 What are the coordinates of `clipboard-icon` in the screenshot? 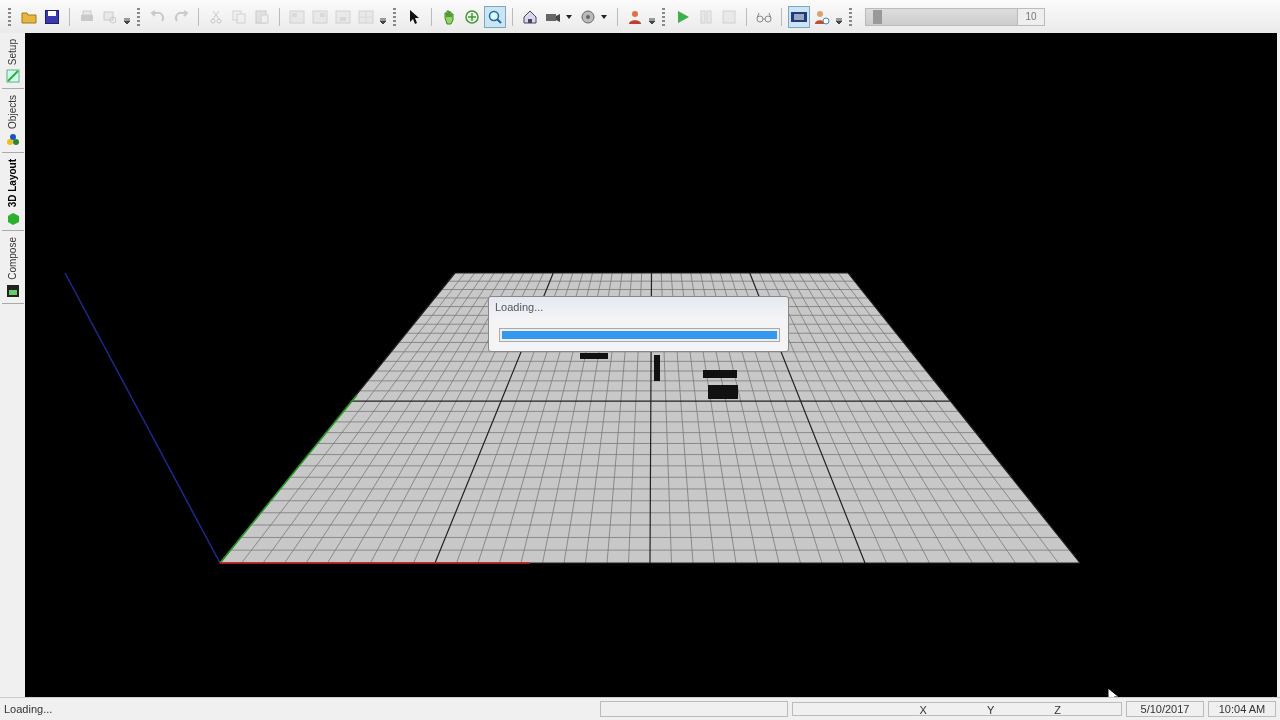 It's located at (262, 16).